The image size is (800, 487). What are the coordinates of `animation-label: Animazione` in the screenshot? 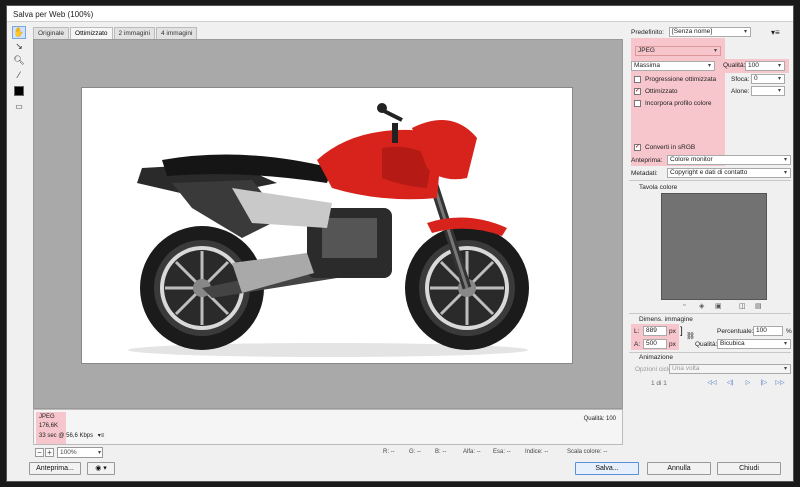 It's located at (656, 357).